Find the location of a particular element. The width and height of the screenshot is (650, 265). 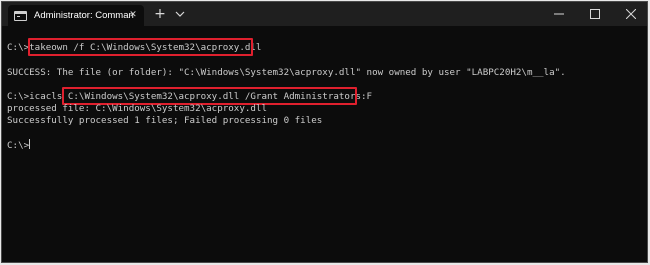

scrollbar is located at coordinates (644, 144).